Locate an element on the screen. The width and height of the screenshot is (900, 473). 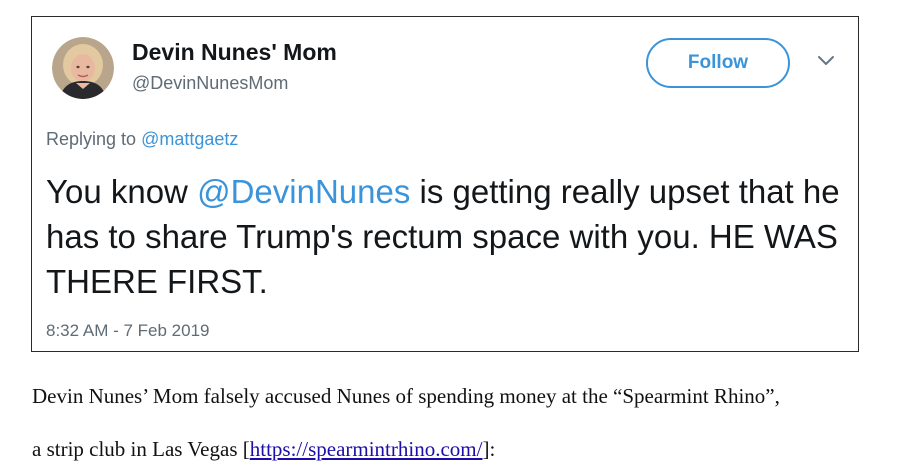
timestamp: 8:32 AM - 7 Feb 2019 is located at coordinates (128, 331).